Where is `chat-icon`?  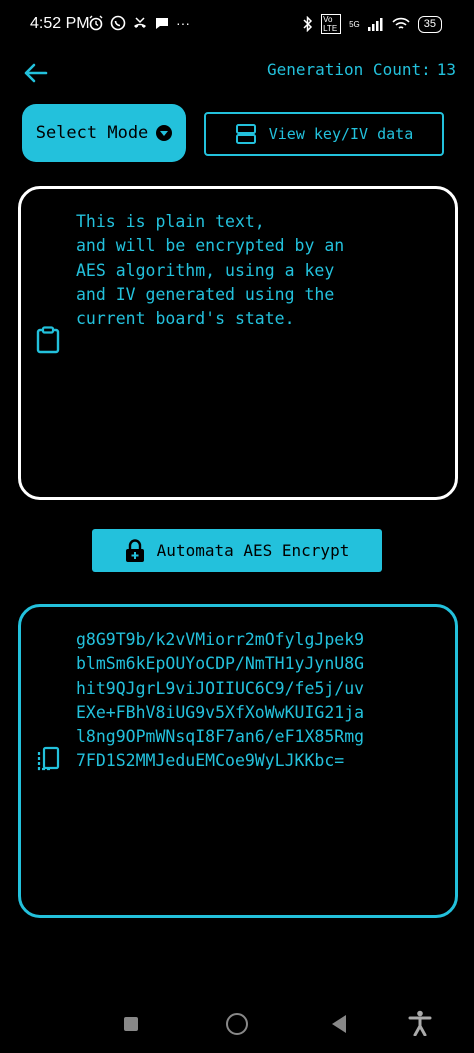
chat-icon is located at coordinates (162, 23).